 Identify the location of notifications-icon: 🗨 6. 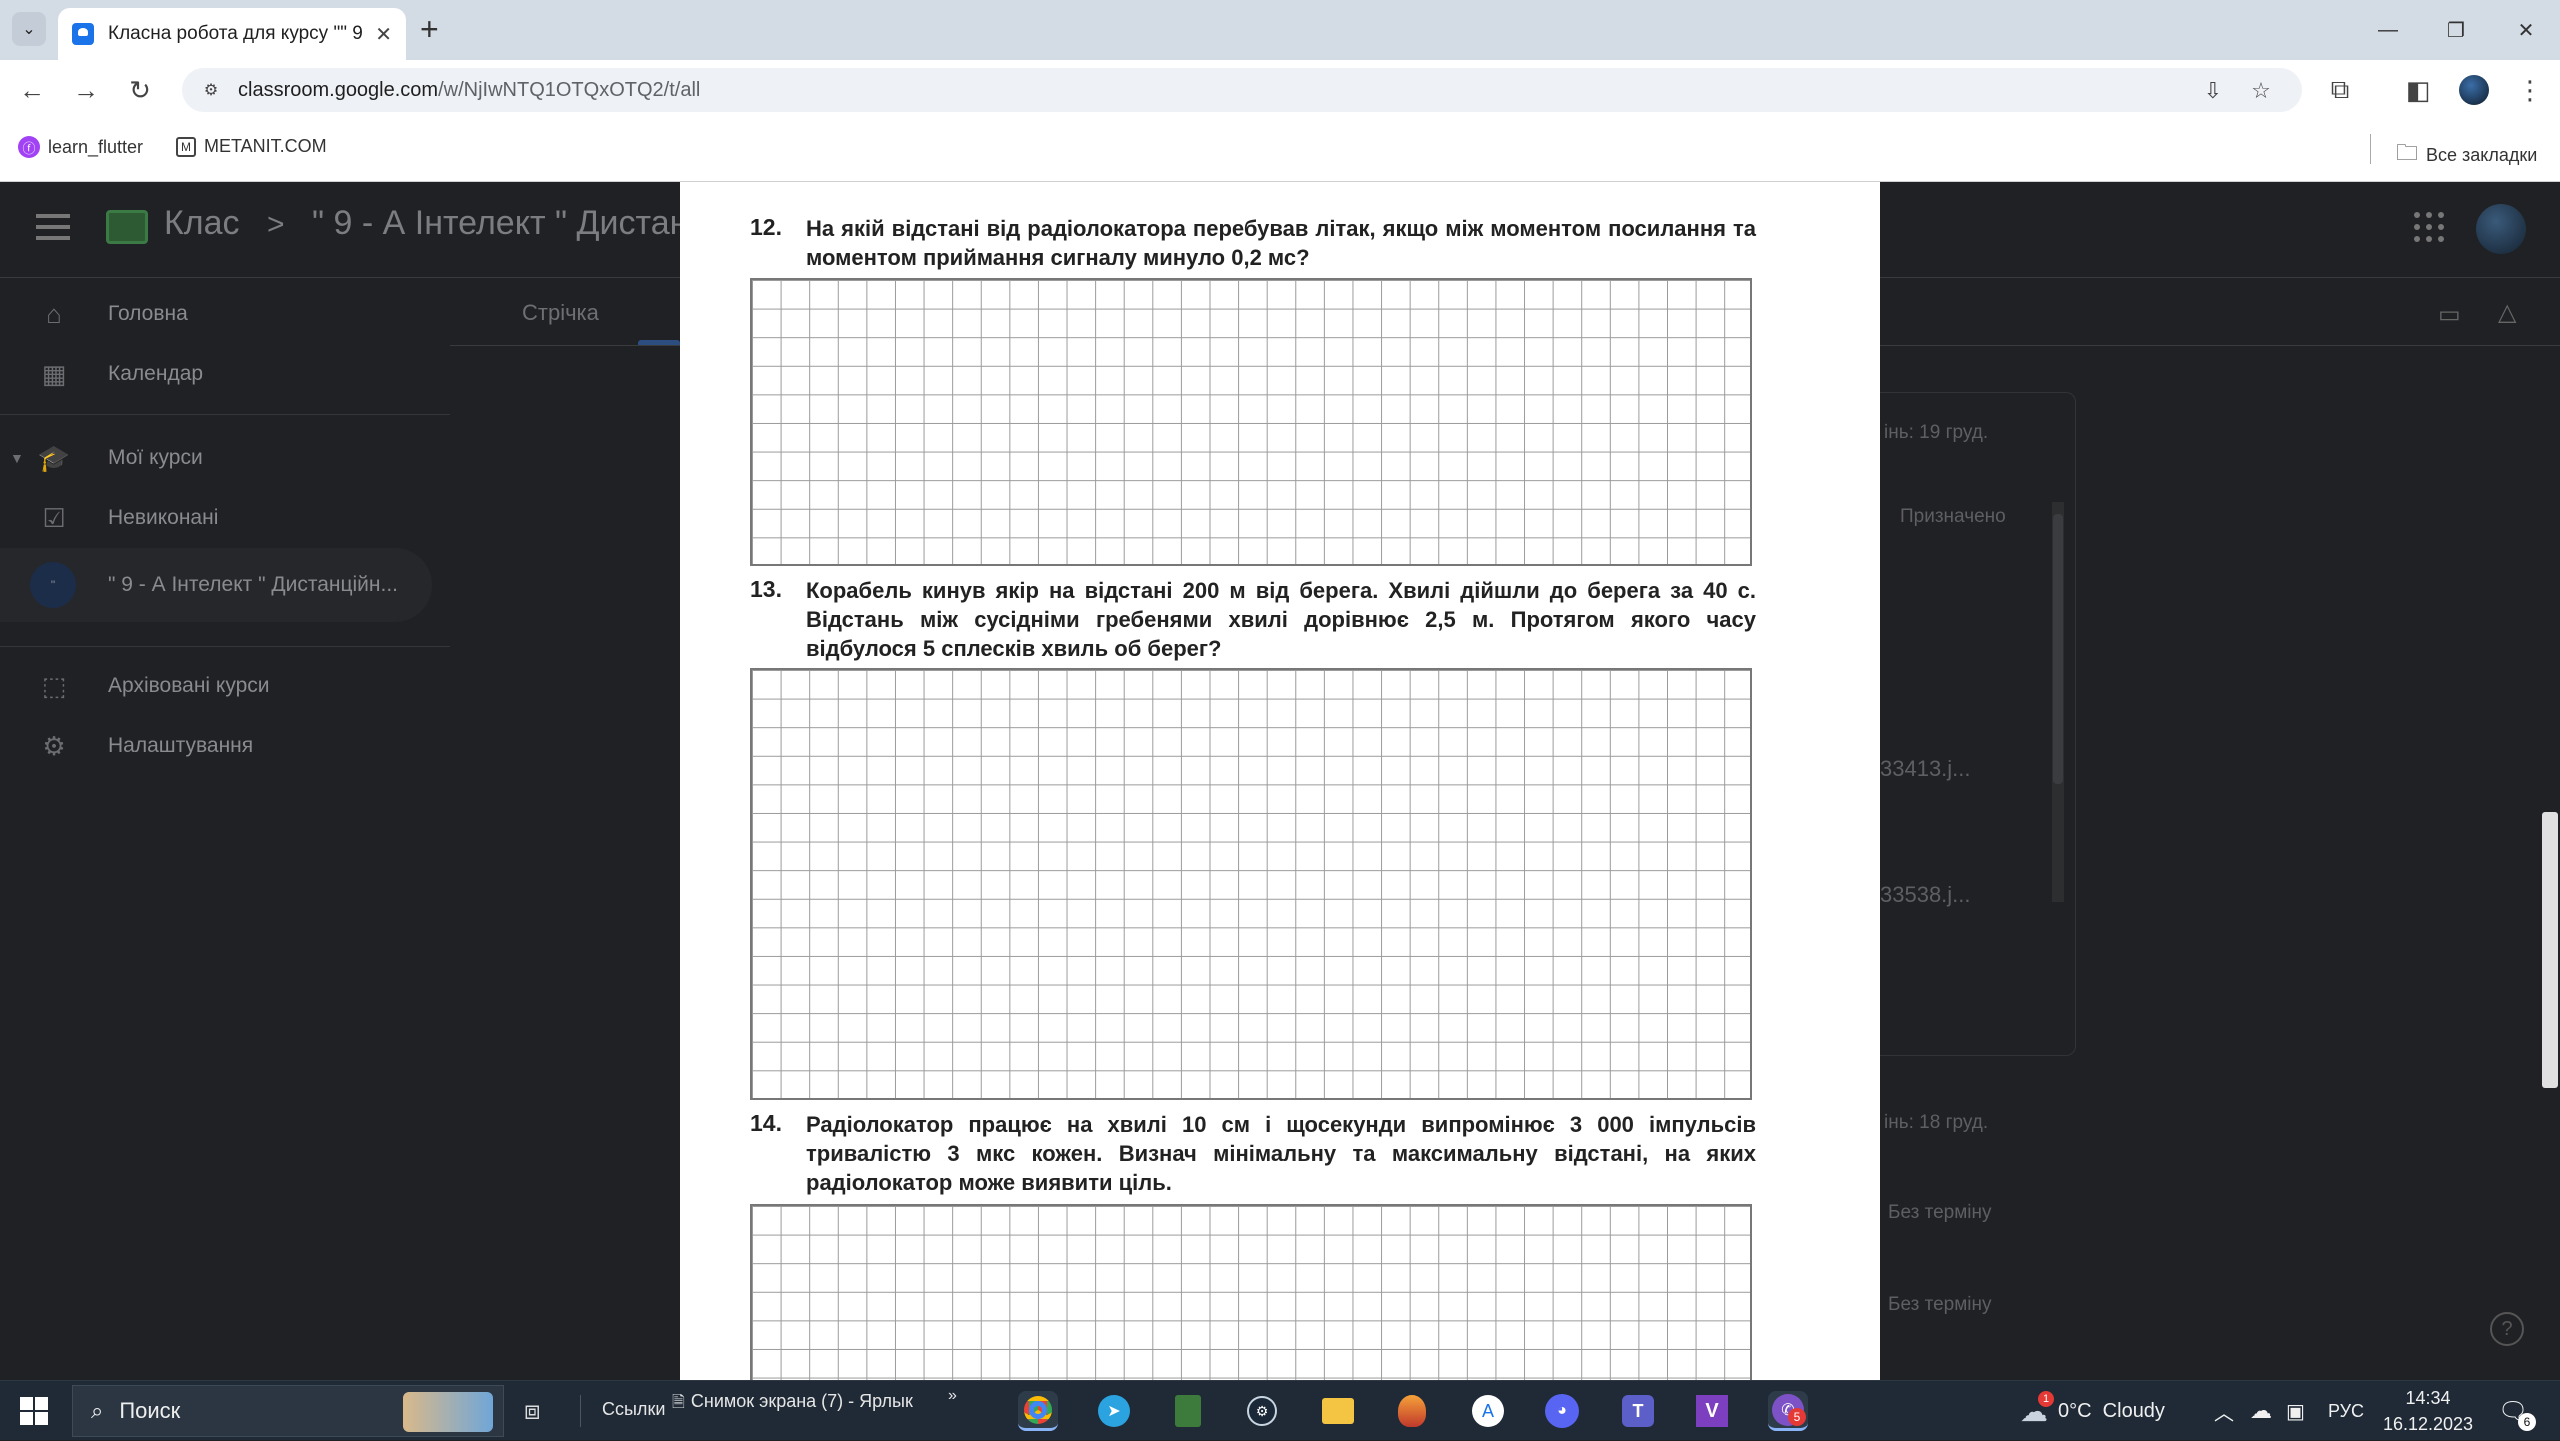
(2517, 1411).